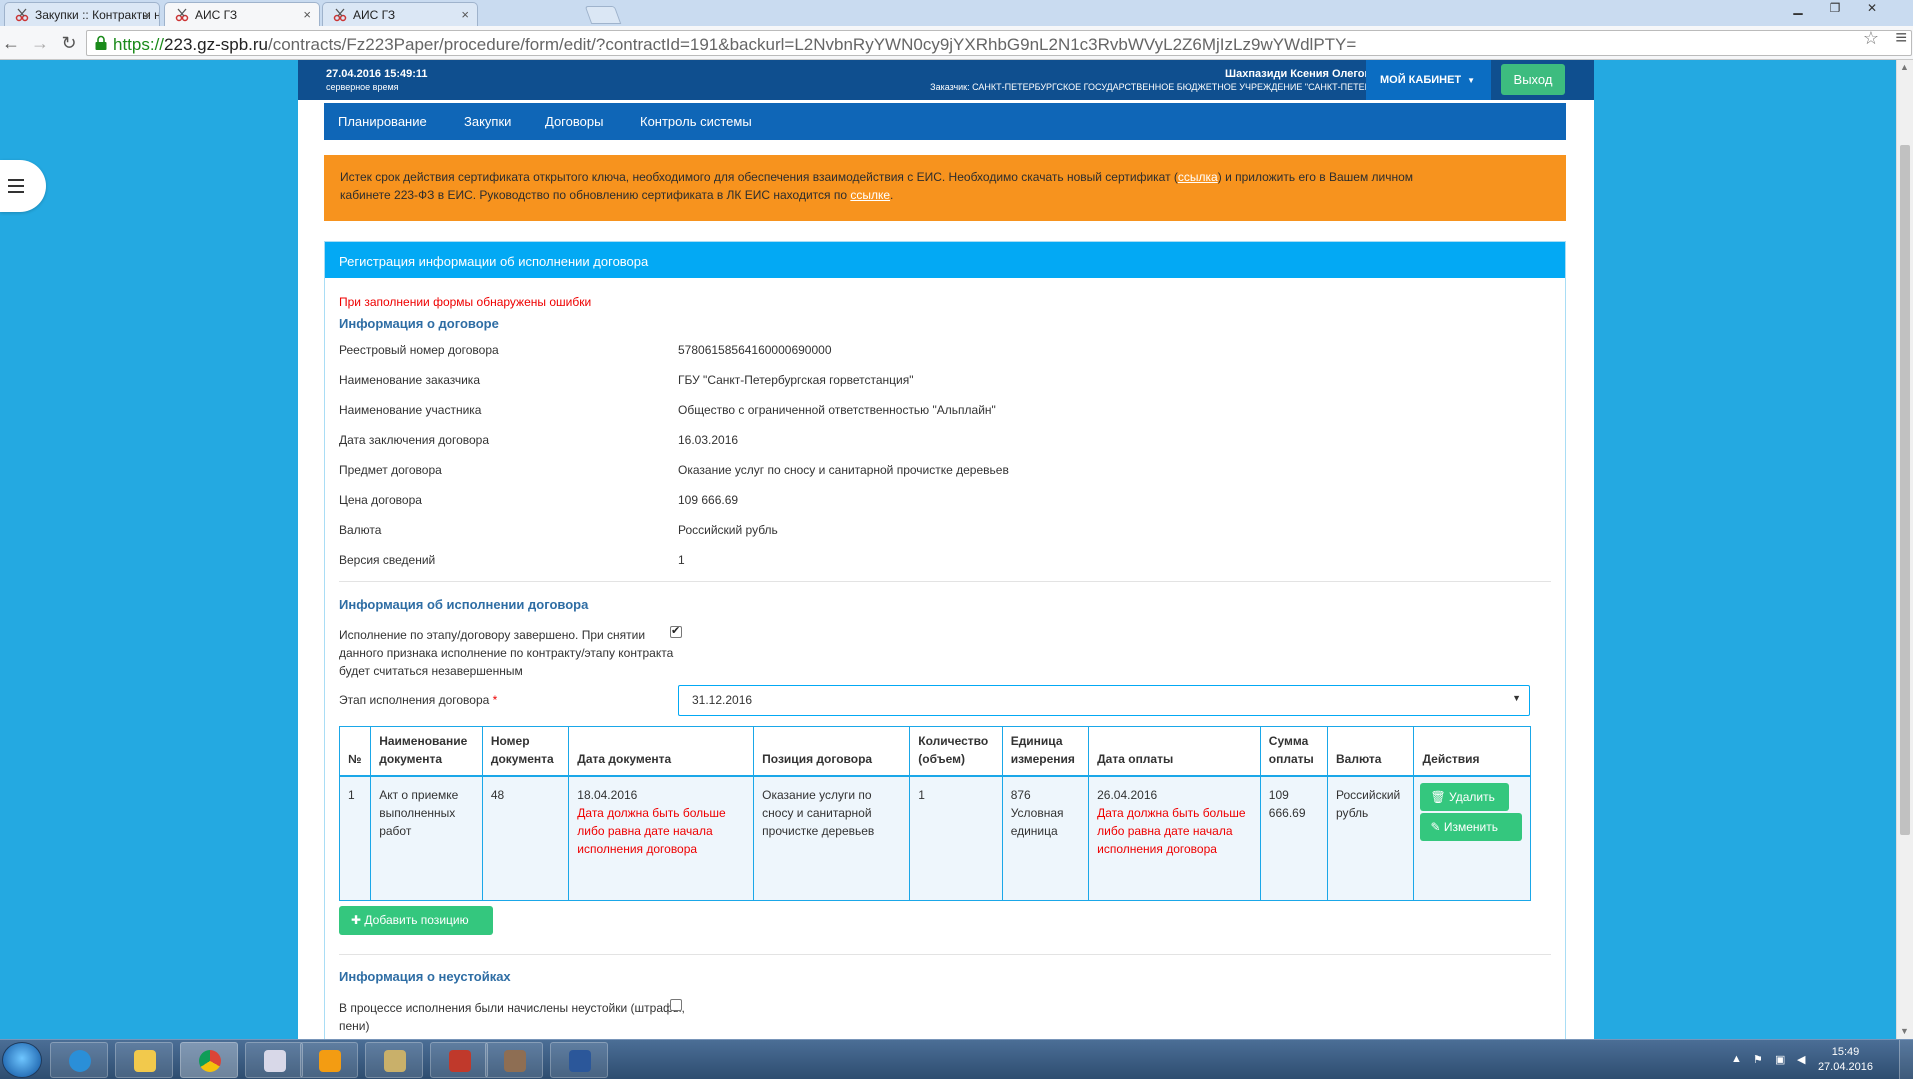  What do you see at coordinates (892, 195) in the screenshot?
I see `alert-text: .` at bounding box center [892, 195].